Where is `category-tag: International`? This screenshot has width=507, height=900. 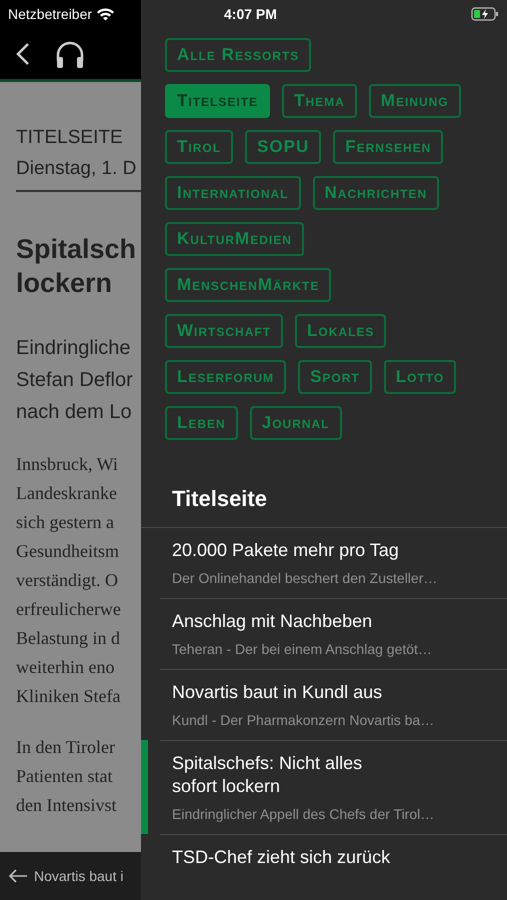 category-tag: International is located at coordinates (232, 193).